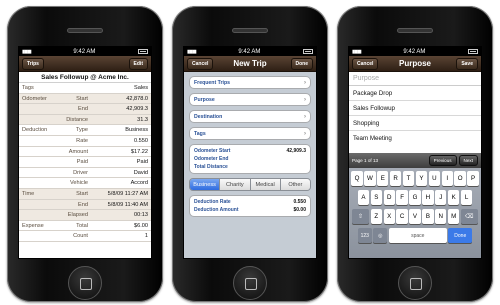  What do you see at coordinates (212, 202) in the screenshot?
I see `deduction-rate-label: Deduction Rate` at bounding box center [212, 202].